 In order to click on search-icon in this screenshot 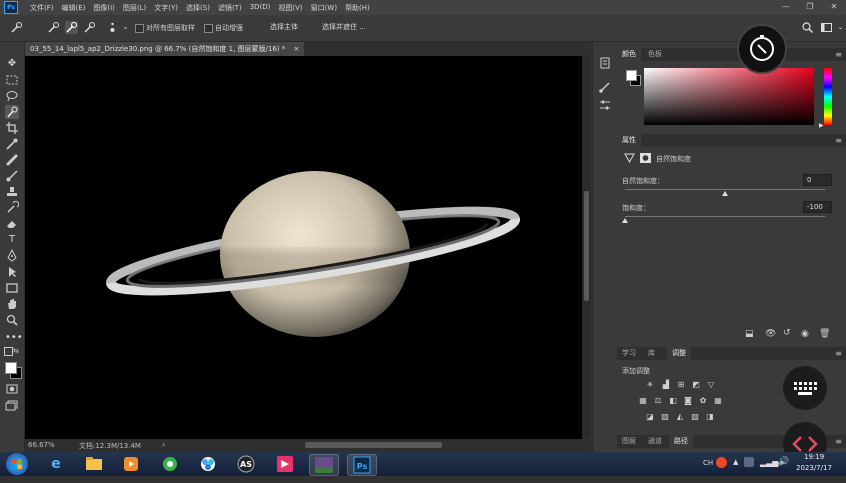, I will do `click(807, 27)`.